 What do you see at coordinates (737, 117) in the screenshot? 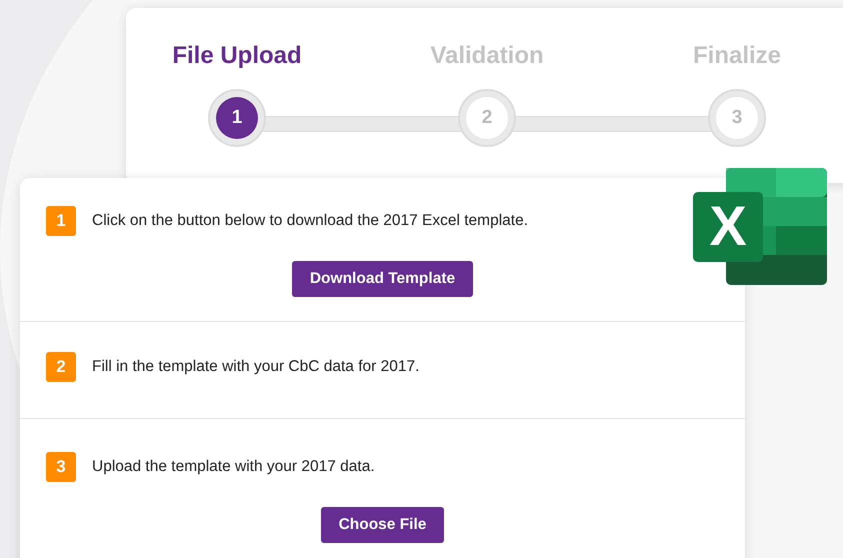
I see `step-number: 3` at bounding box center [737, 117].